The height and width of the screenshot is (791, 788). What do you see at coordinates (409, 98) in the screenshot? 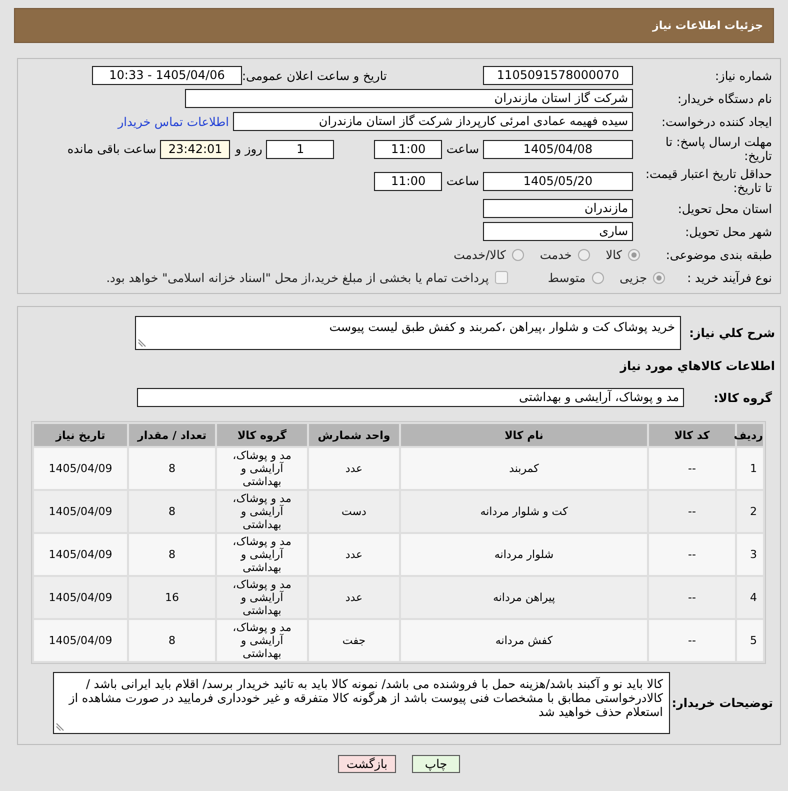
I see `buyer-org-field: شرکت گاز استان مازندران` at bounding box center [409, 98].